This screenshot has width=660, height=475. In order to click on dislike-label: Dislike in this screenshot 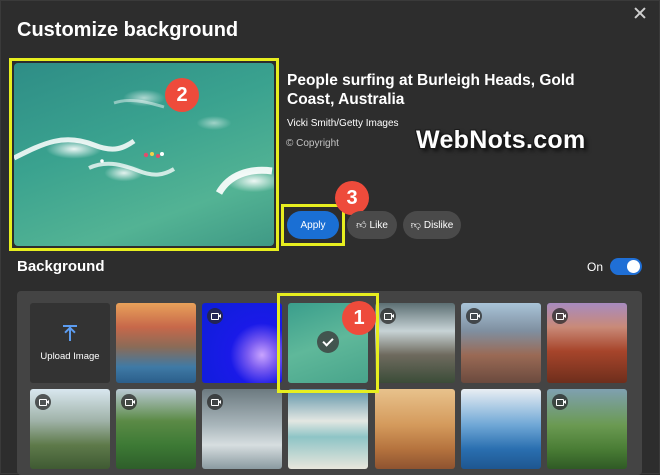, I will do `click(438, 225)`.